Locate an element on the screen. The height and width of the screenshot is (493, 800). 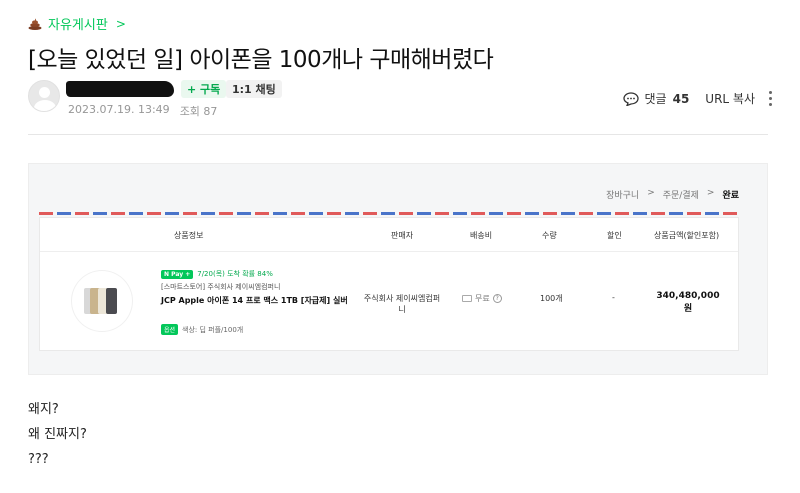
crumb-checkout: 주문/결제 is located at coordinates (680, 196).